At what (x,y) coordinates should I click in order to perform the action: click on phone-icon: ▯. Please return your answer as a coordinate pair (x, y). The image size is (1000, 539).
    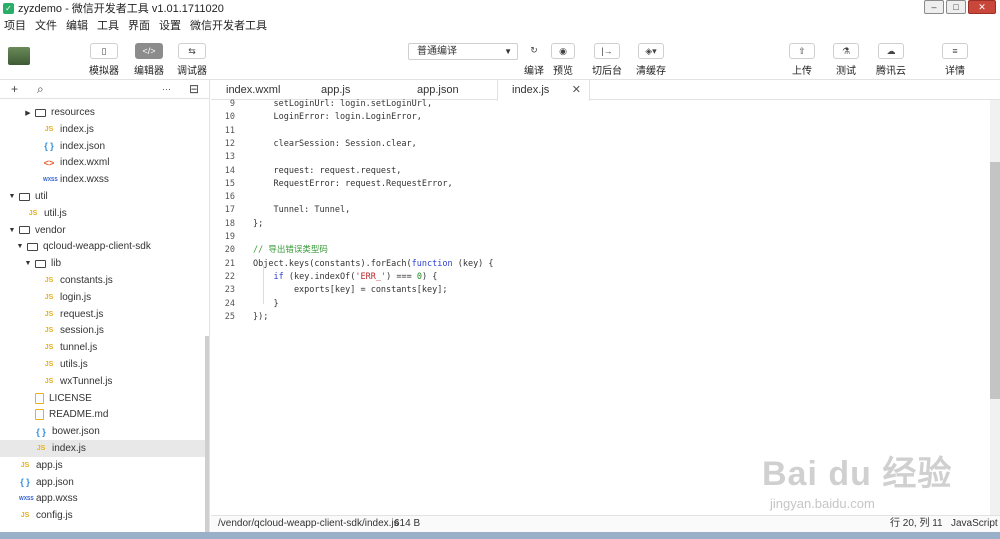
    Looking at the image, I should click on (104, 51).